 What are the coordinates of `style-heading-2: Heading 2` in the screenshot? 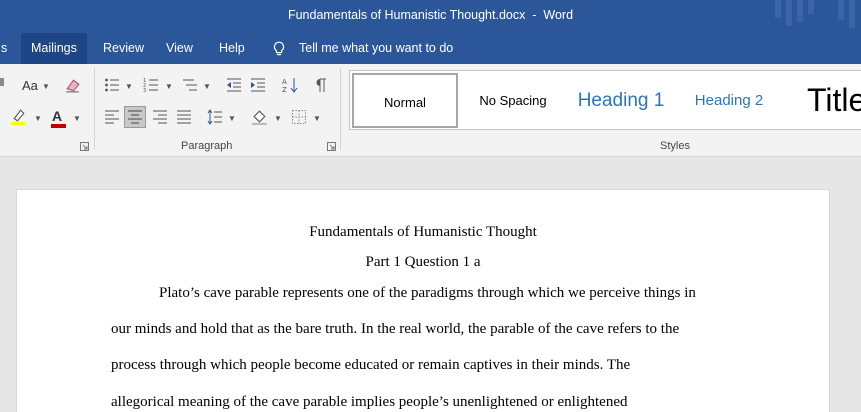 It's located at (729, 100).